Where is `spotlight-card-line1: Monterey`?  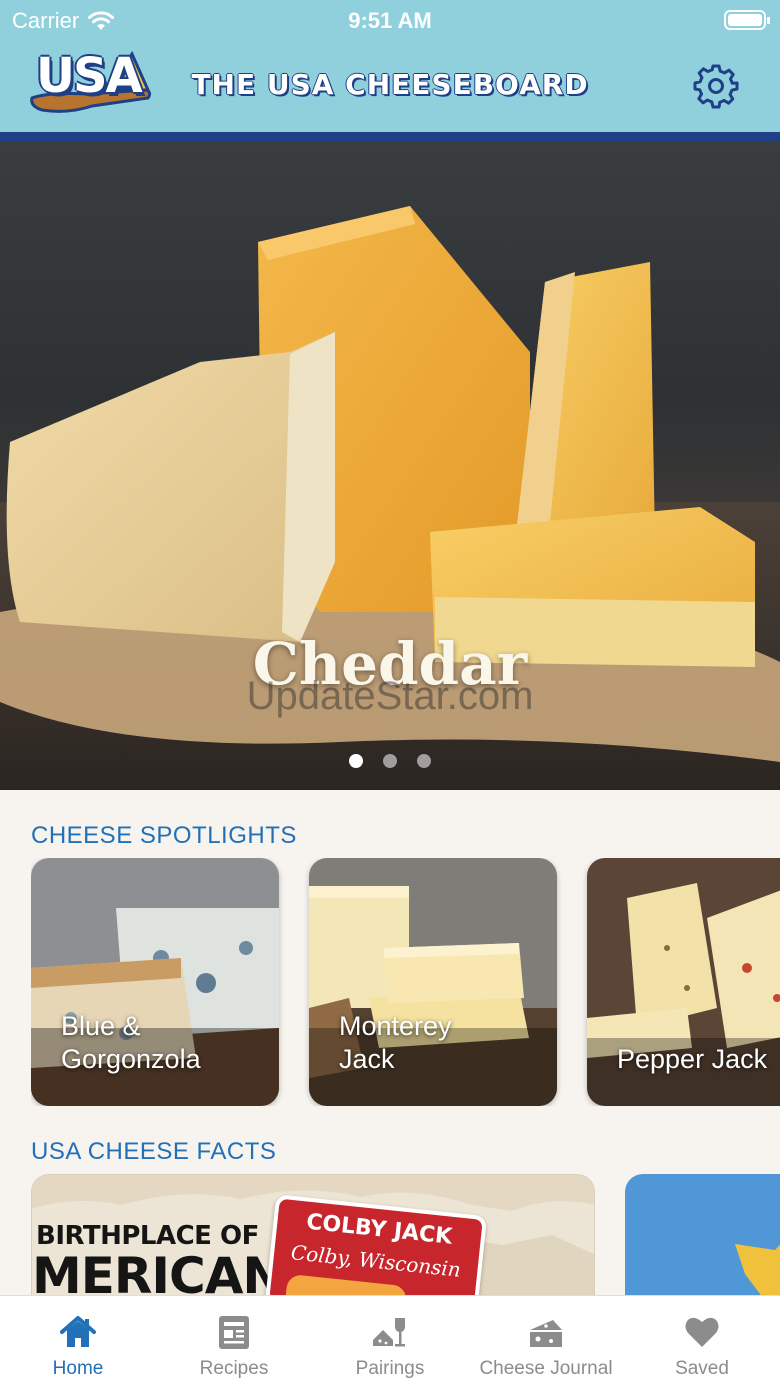 spotlight-card-line1: Monterey is located at coordinates (395, 1026).